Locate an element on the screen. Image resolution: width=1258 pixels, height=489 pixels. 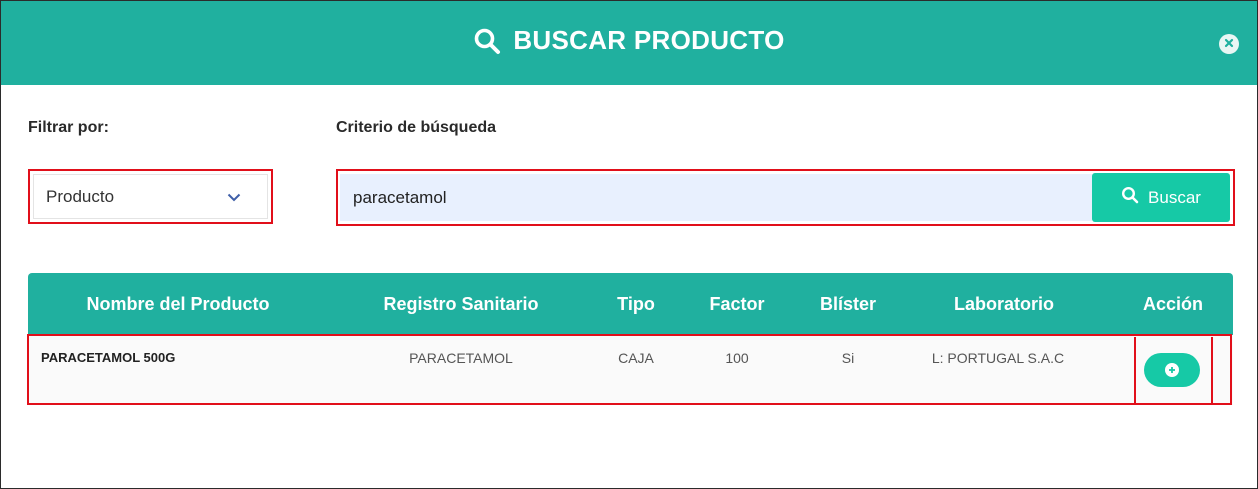
filter-label: Filtrar por: is located at coordinates (68, 127).